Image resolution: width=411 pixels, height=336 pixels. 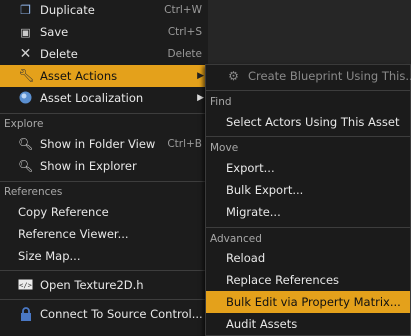 What do you see at coordinates (24, 124) in the screenshot?
I see `section-header-explore: Explore` at bounding box center [24, 124].